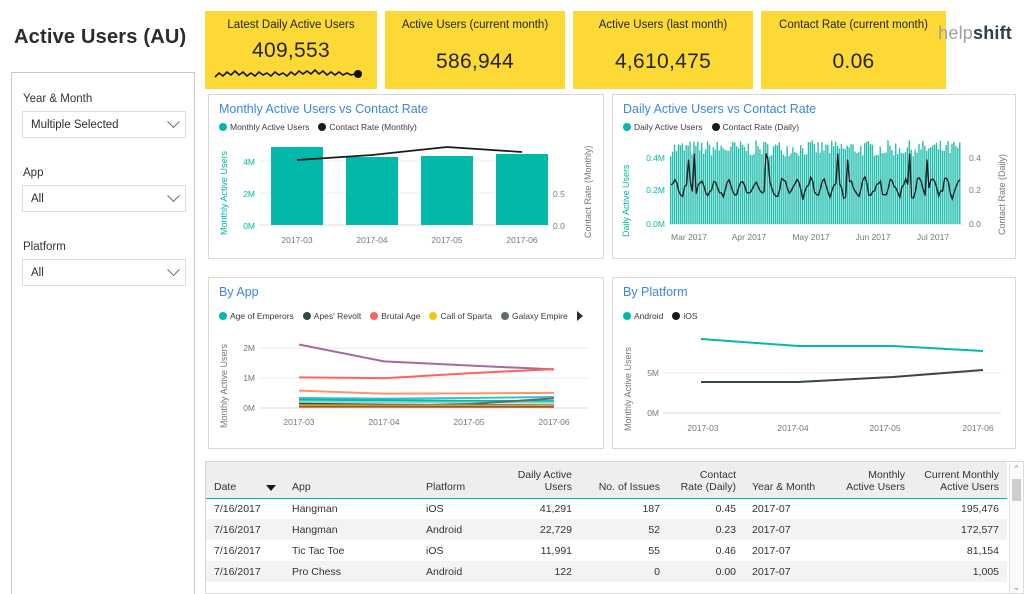 The image size is (1024, 594). What do you see at coordinates (100, 37) in the screenshot?
I see `page-title: Active Users (AU)` at bounding box center [100, 37].